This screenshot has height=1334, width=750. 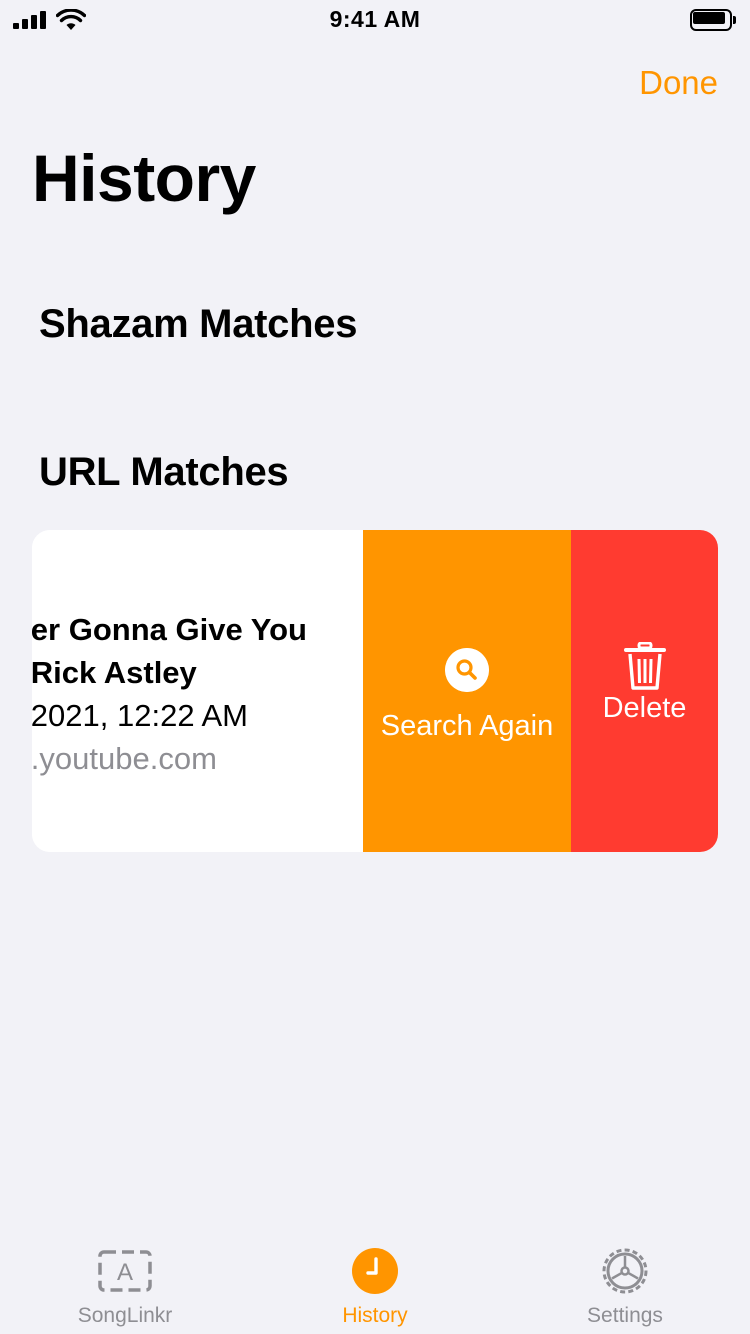 What do you see at coordinates (645, 666) in the screenshot?
I see `trash-icon` at bounding box center [645, 666].